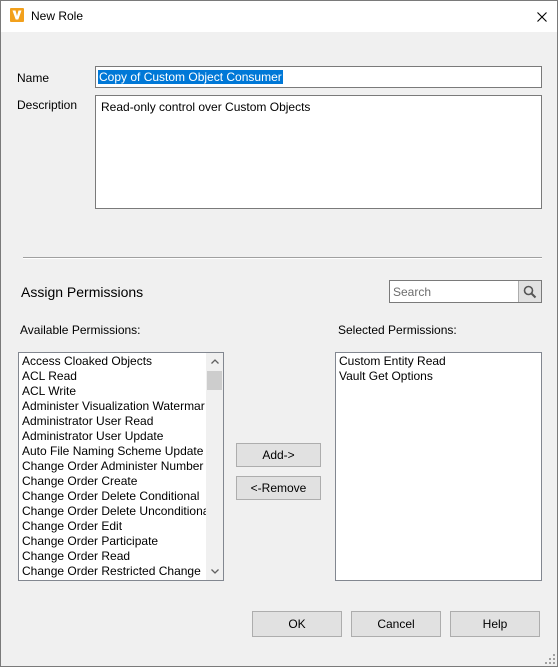 This screenshot has height=667, width=558. What do you see at coordinates (33, 78) in the screenshot?
I see `name-label: Name` at bounding box center [33, 78].